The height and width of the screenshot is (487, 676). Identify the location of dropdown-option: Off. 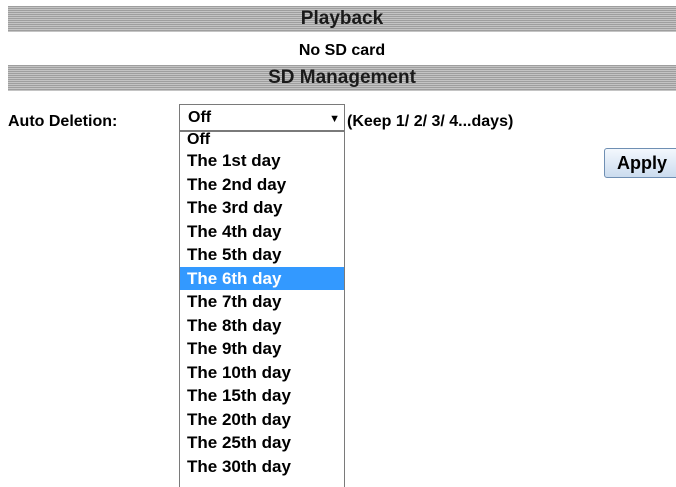
(262, 140).